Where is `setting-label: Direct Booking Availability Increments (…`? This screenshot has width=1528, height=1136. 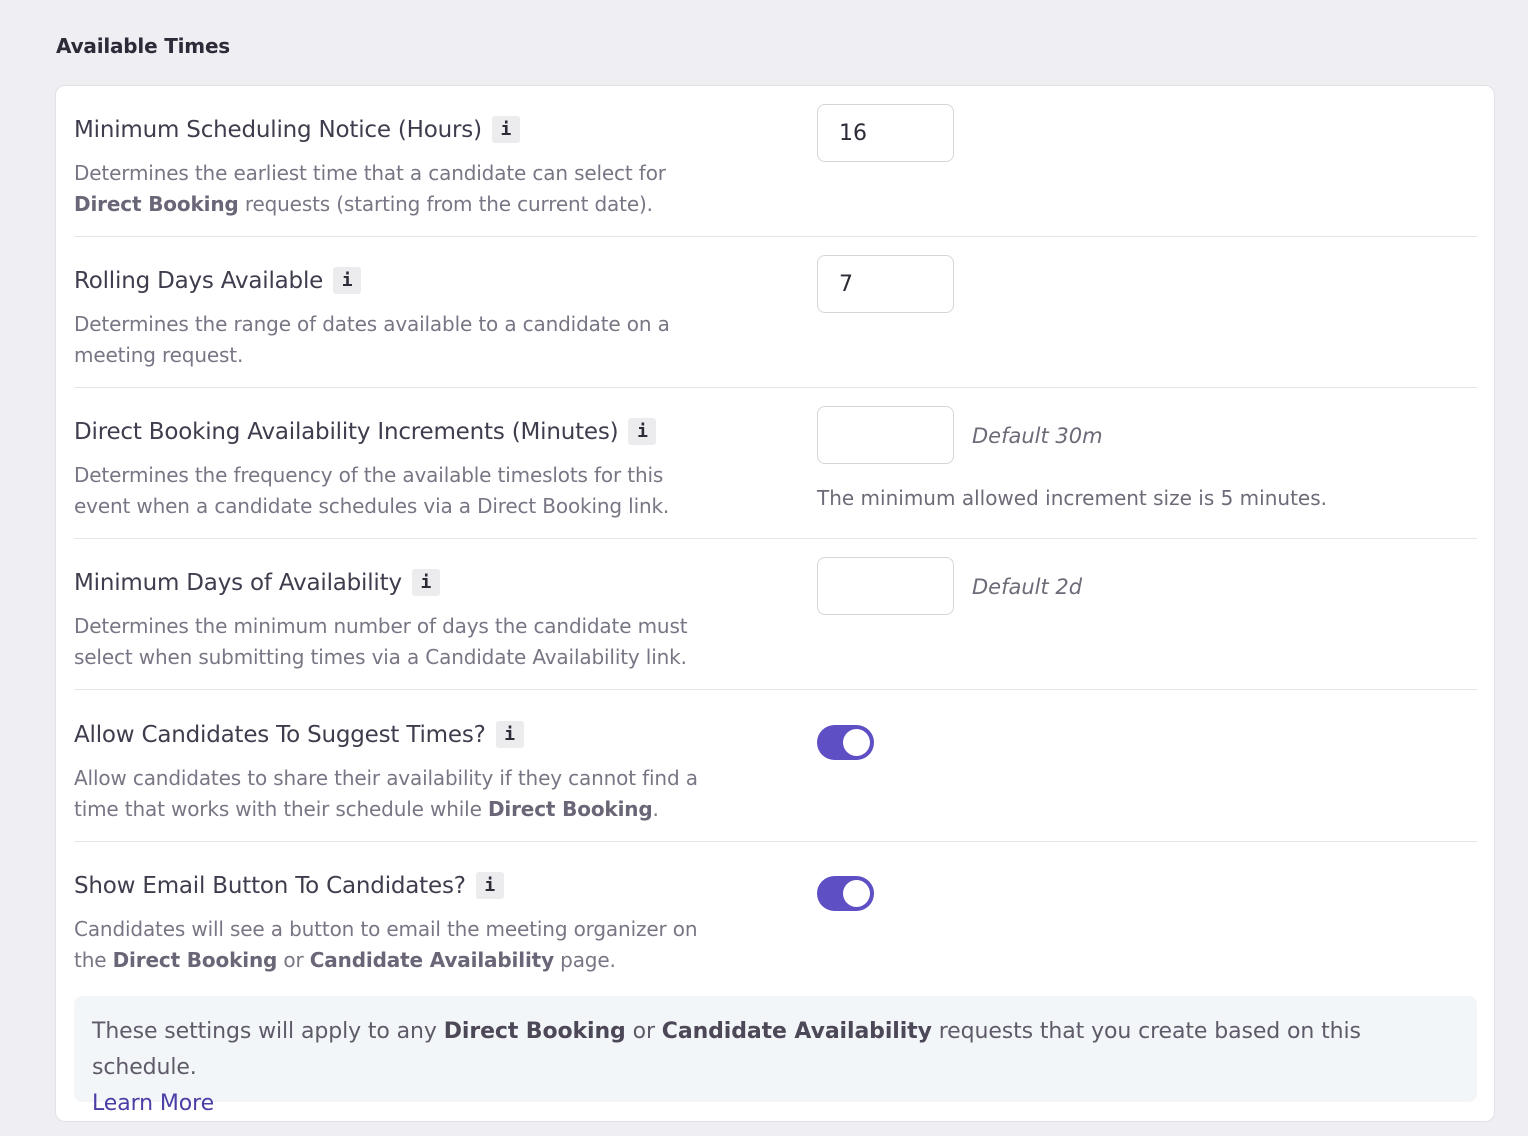
setting-label: Direct Booking Availability Increments (… is located at coordinates (346, 431).